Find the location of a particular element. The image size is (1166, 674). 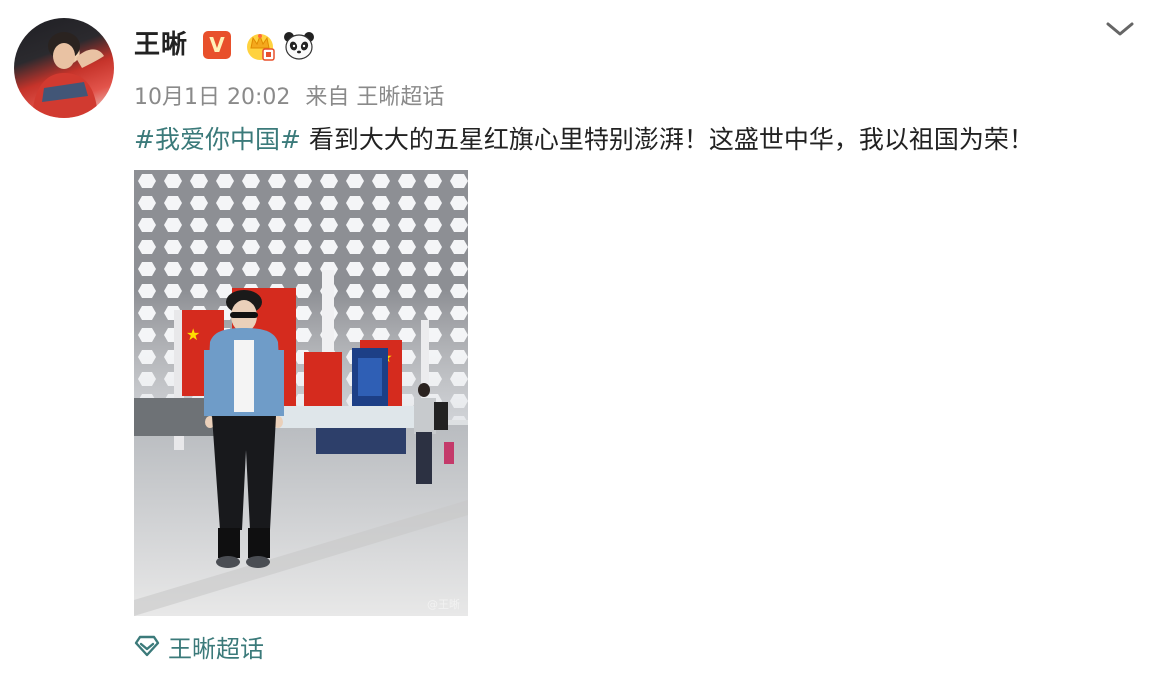

user-name: 王晰 is located at coordinates (161, 42).